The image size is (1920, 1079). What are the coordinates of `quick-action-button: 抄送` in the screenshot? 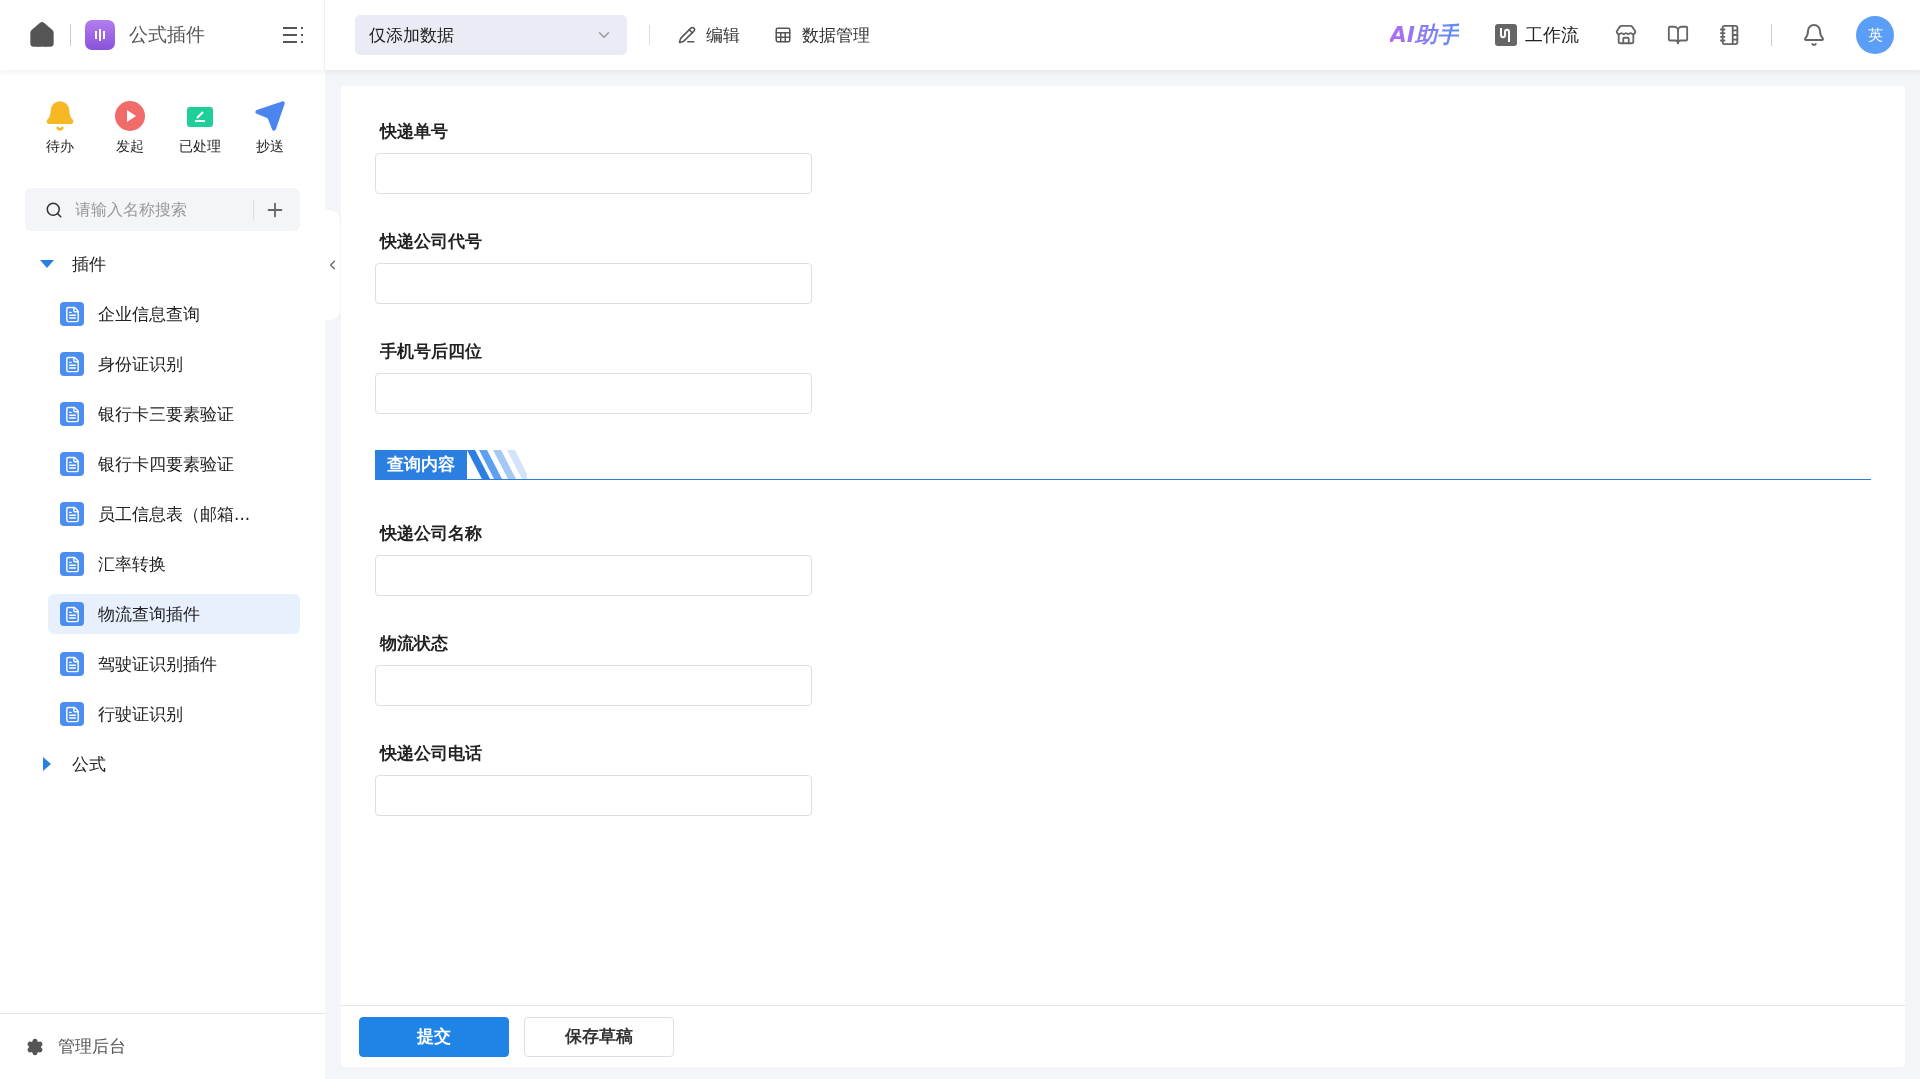 It's located at (270, 128).